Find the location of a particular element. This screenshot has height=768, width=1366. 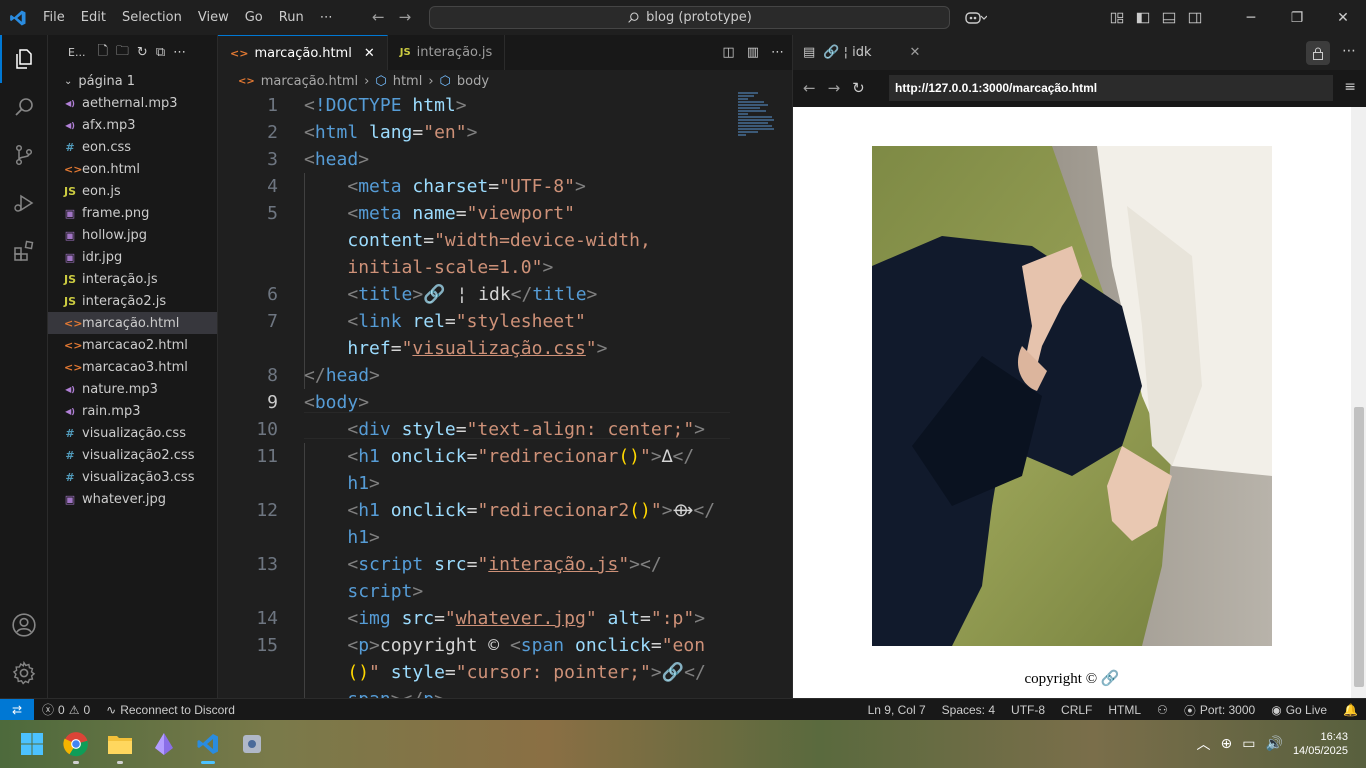

more-actions-icon: ⋯ is located at coordinates (179, 52).